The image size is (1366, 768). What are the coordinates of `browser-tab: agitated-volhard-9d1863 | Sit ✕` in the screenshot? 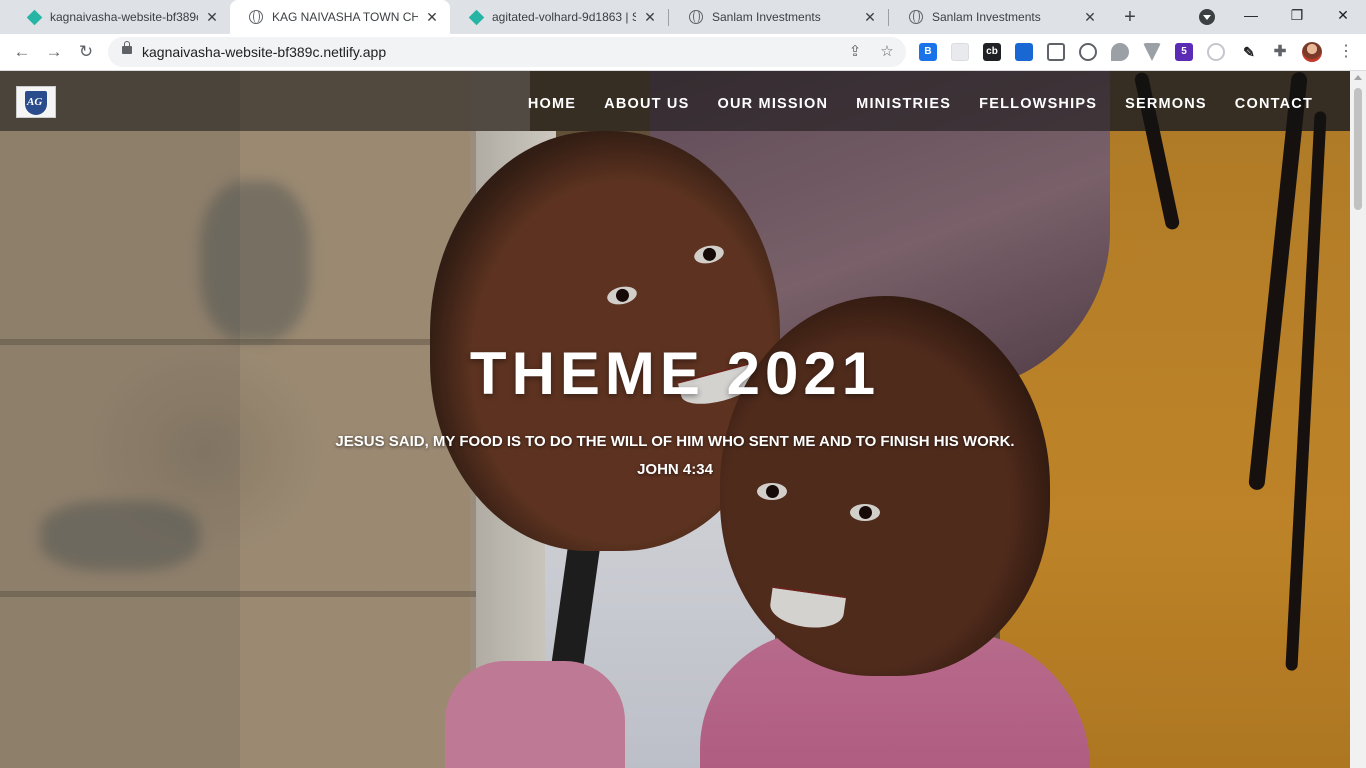 It's located at (559, 17).